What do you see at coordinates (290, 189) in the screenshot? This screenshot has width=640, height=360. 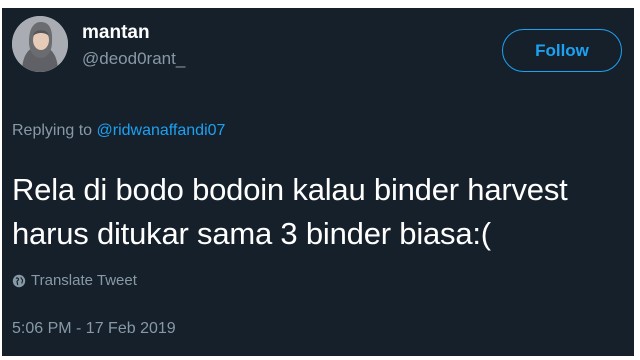 I see `tweet-text-line: Rela di bodo bodoin kalau binder harvest` at bounding box center [290, 189].